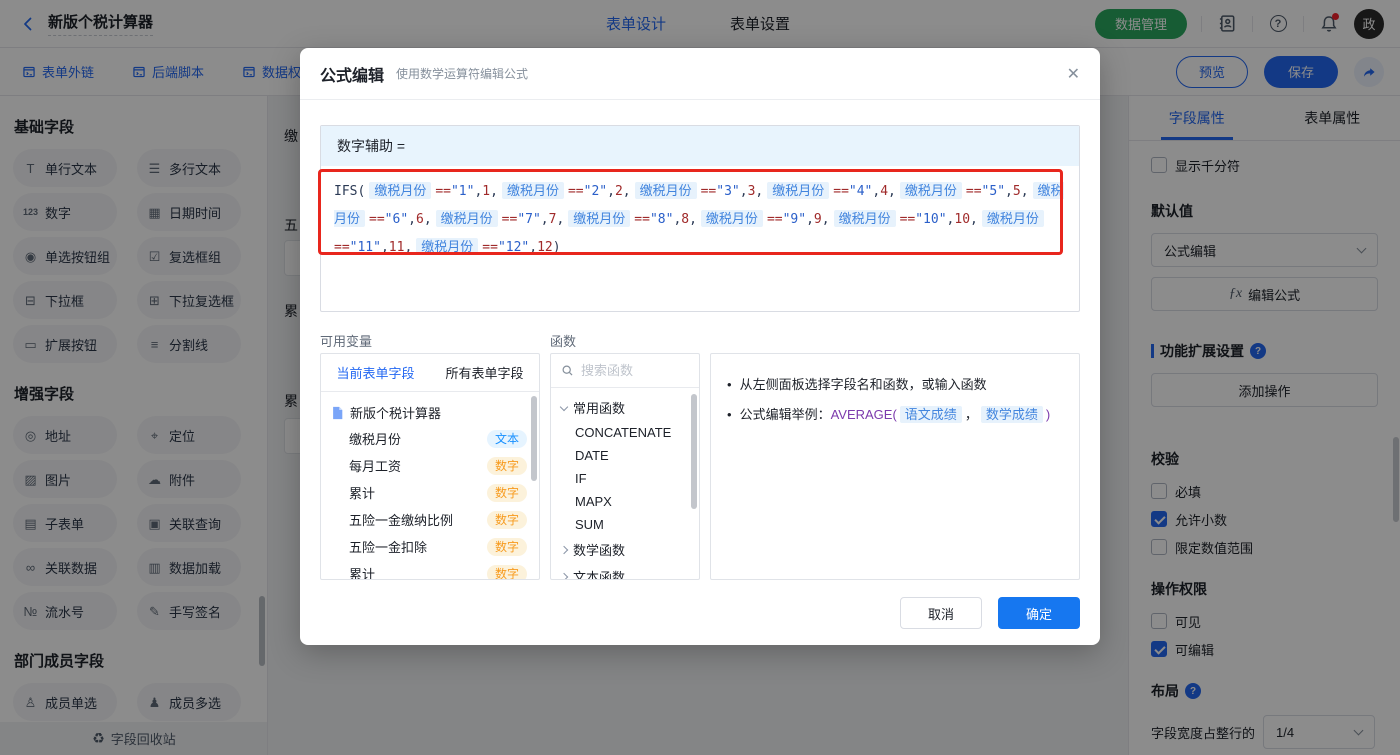  I want to click on function-search, so click(625, 371).